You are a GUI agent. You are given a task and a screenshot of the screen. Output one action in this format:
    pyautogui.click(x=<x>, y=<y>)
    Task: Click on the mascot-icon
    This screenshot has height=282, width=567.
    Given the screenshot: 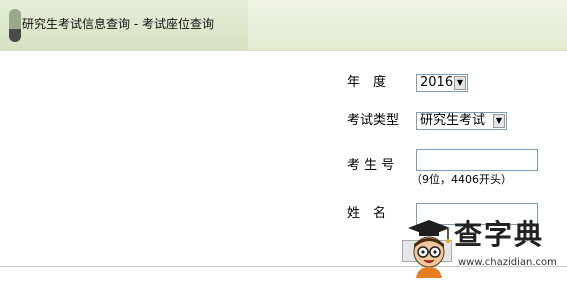 What is the action you would take?
    pyautogui.click(x=429, y=249)
    